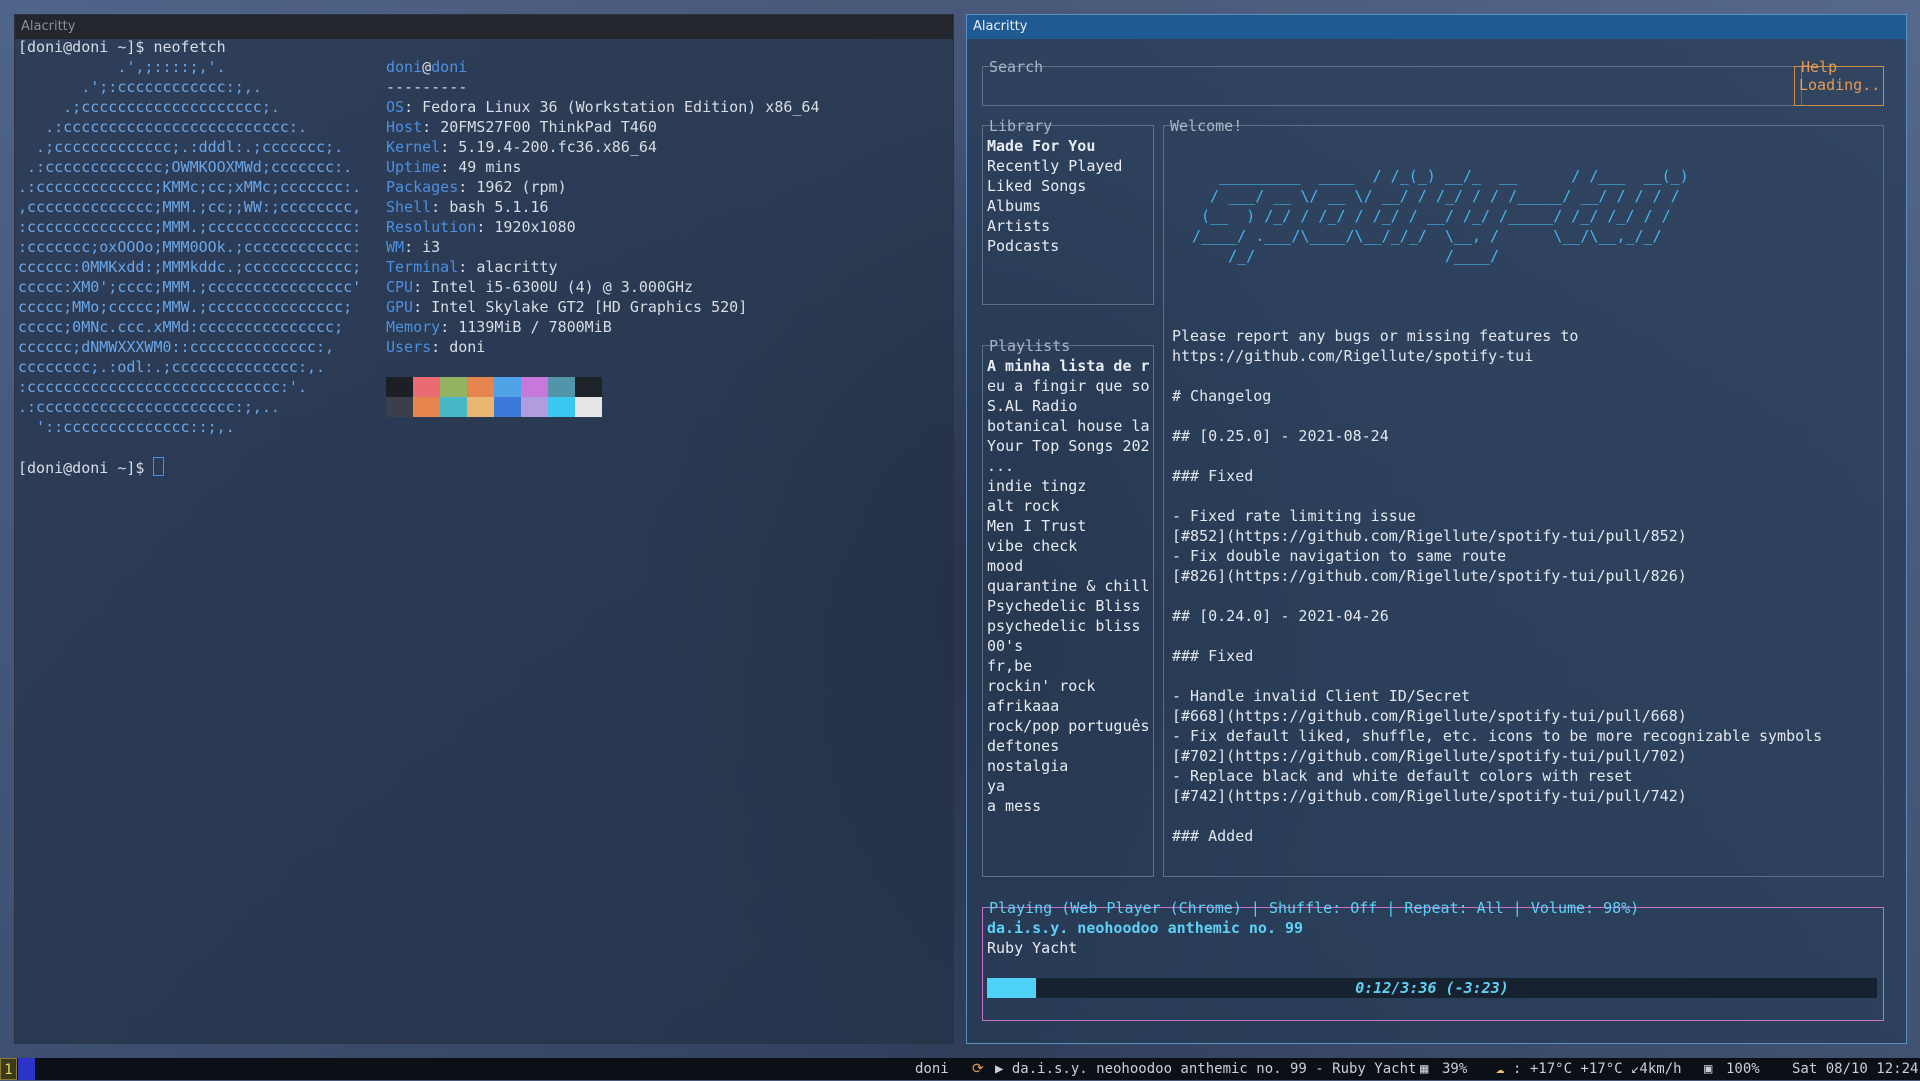 The image size is (1920, 1081). I want to click on ascii-line: cccccc:0MMKxdd:;MMMkddc.;cccccccccccc;, so click(190, 267).